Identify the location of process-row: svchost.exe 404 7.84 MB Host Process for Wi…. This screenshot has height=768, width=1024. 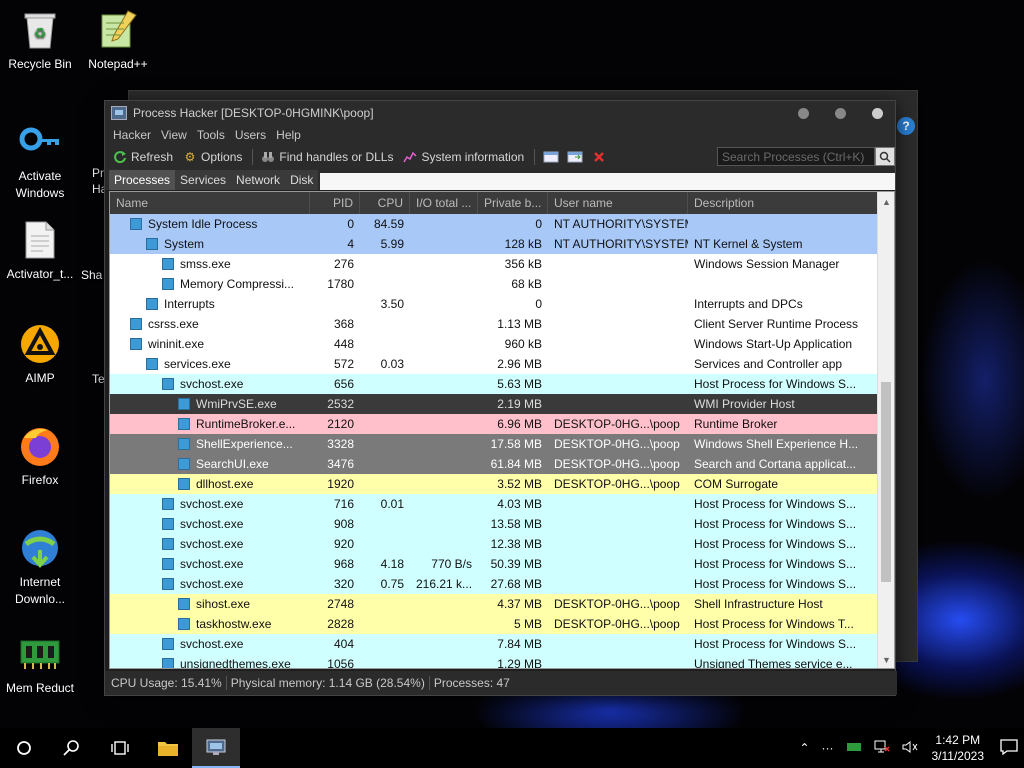
(494, 644).